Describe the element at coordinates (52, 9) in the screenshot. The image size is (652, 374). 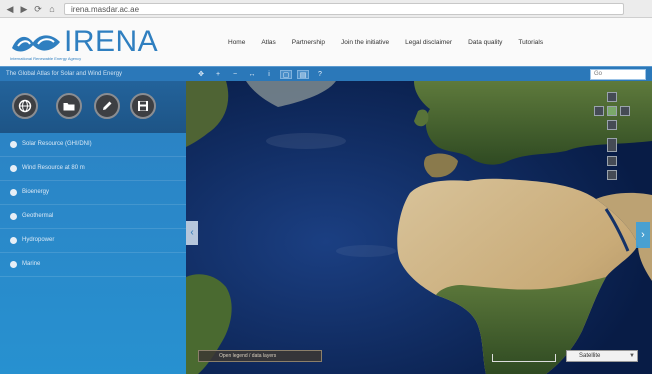
I see `home-icon: ⌂` at that location.